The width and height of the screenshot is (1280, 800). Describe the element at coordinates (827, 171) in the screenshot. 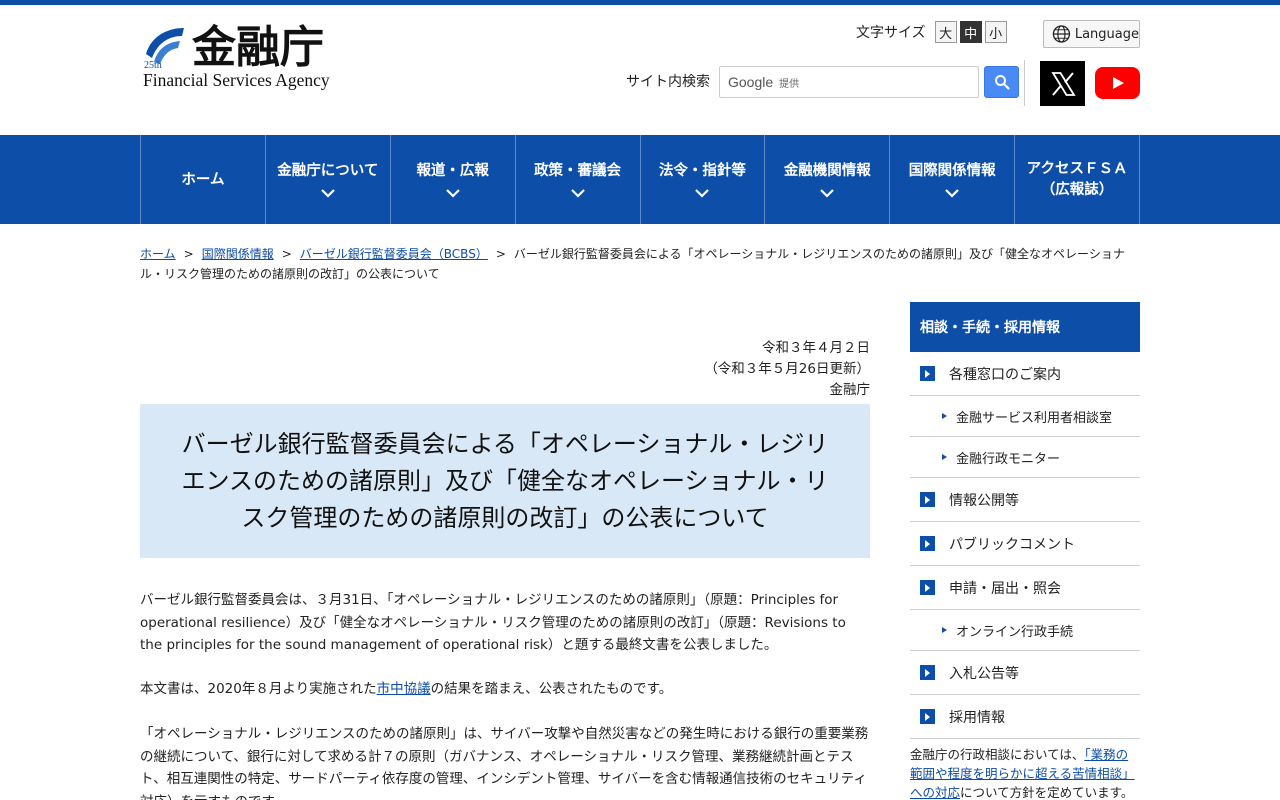

I see `nav-institutions-label: 金融機関情報` at that location.